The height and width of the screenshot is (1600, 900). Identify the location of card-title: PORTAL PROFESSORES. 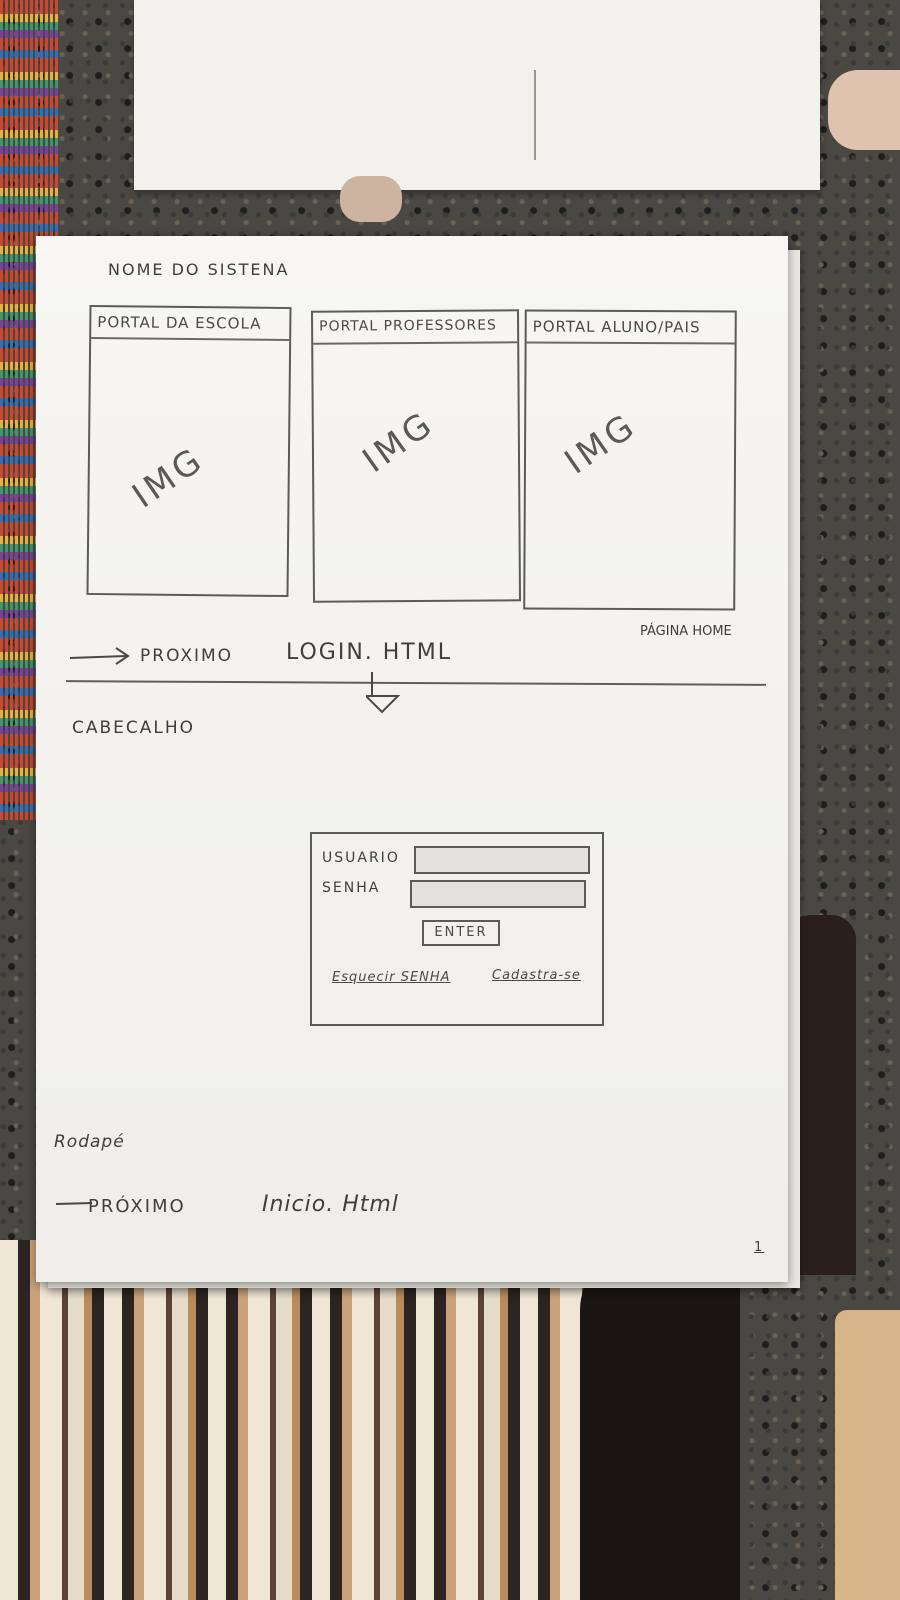
(408, 326).